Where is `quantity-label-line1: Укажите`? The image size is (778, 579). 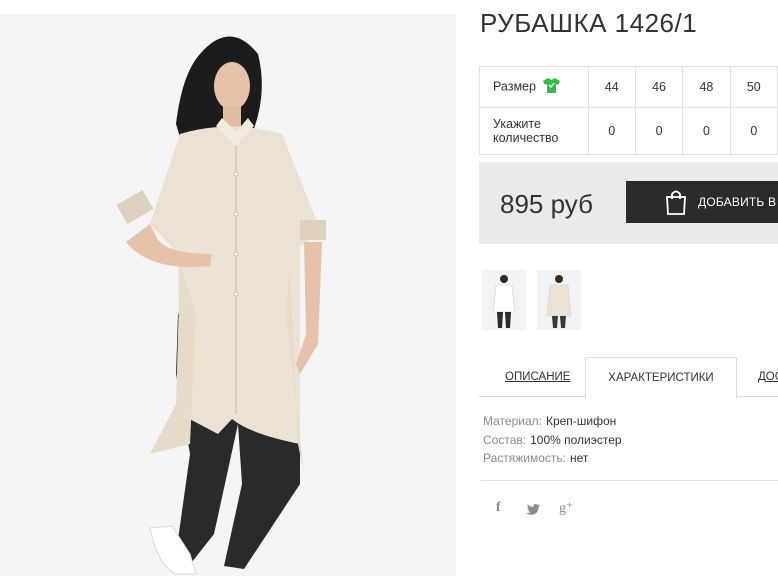
quantity-label-line1: Укажите is located at coordinates (517, 124).